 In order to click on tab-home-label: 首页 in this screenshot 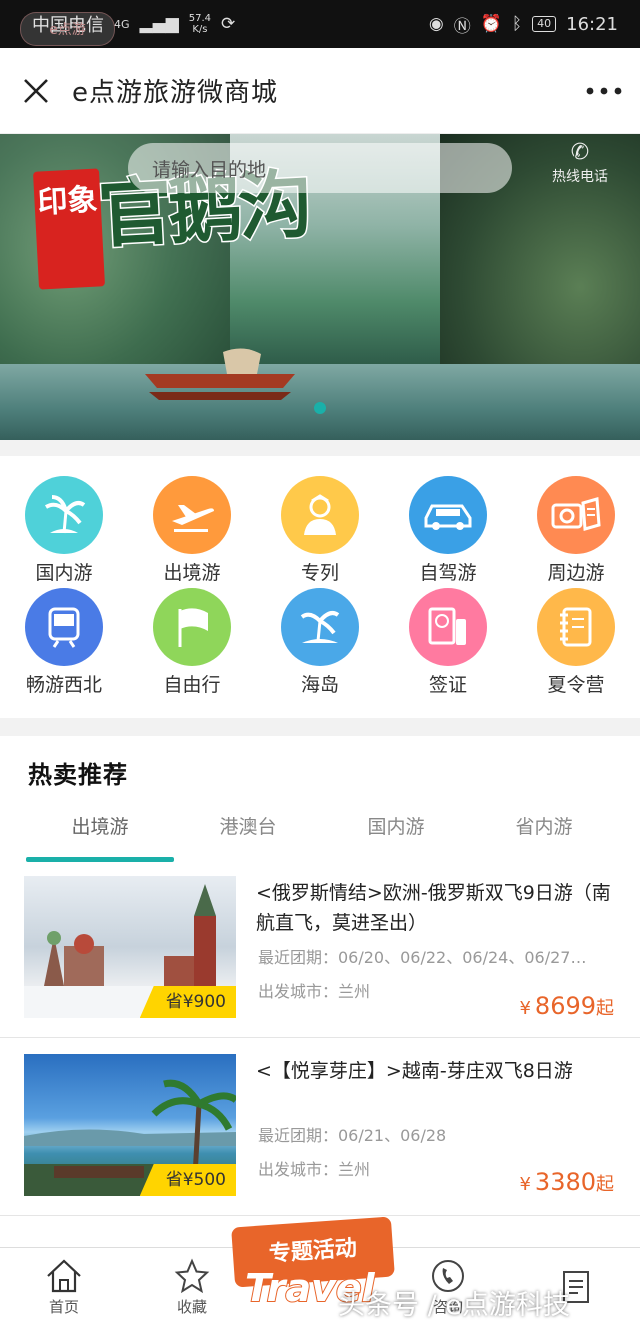, I will do `click(63, 1307)`.